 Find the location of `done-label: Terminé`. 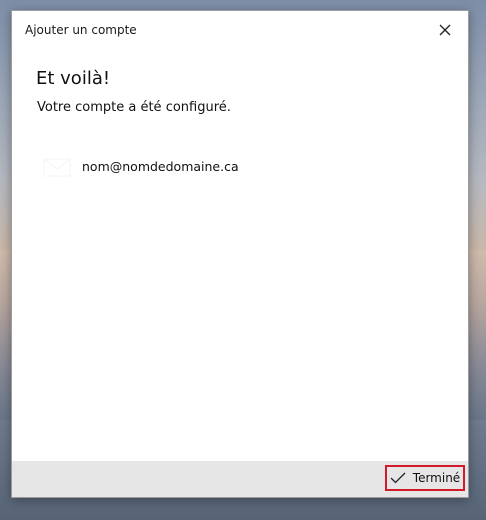

done-label: Terminé is located at coordinates (436, 478).